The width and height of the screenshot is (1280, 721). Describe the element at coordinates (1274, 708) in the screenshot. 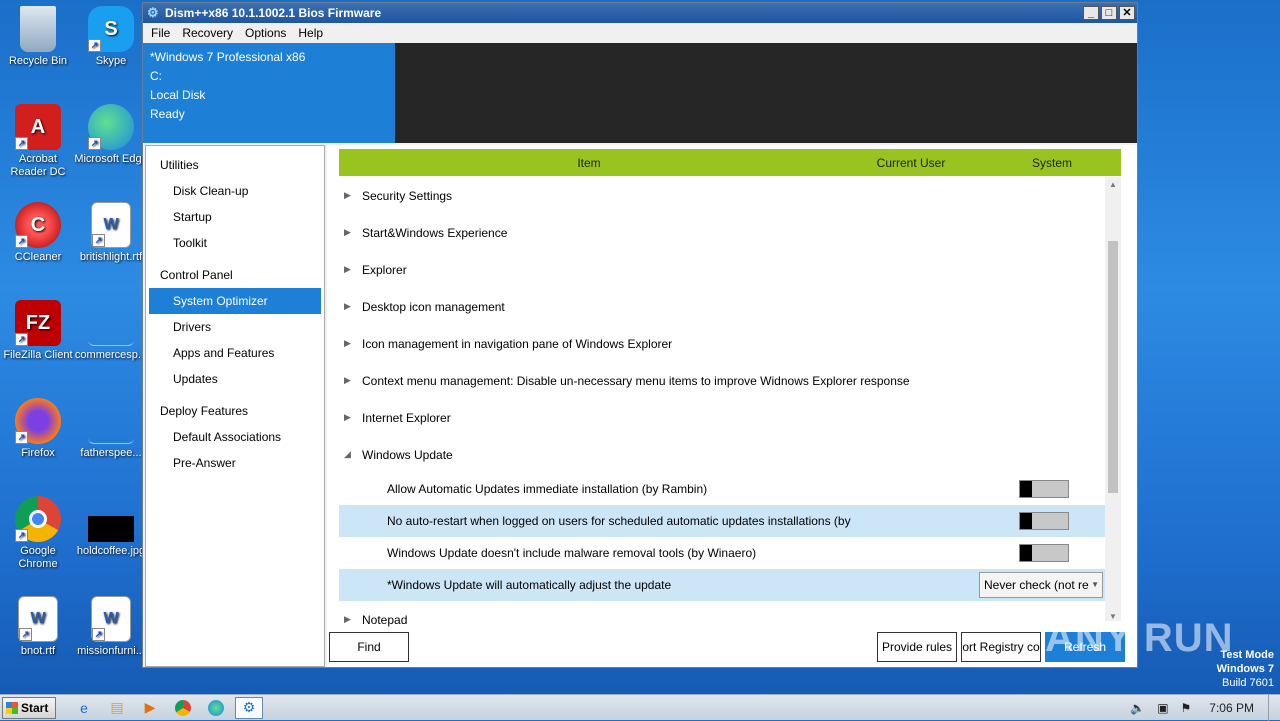

I see `show-desktop-button` at that location.